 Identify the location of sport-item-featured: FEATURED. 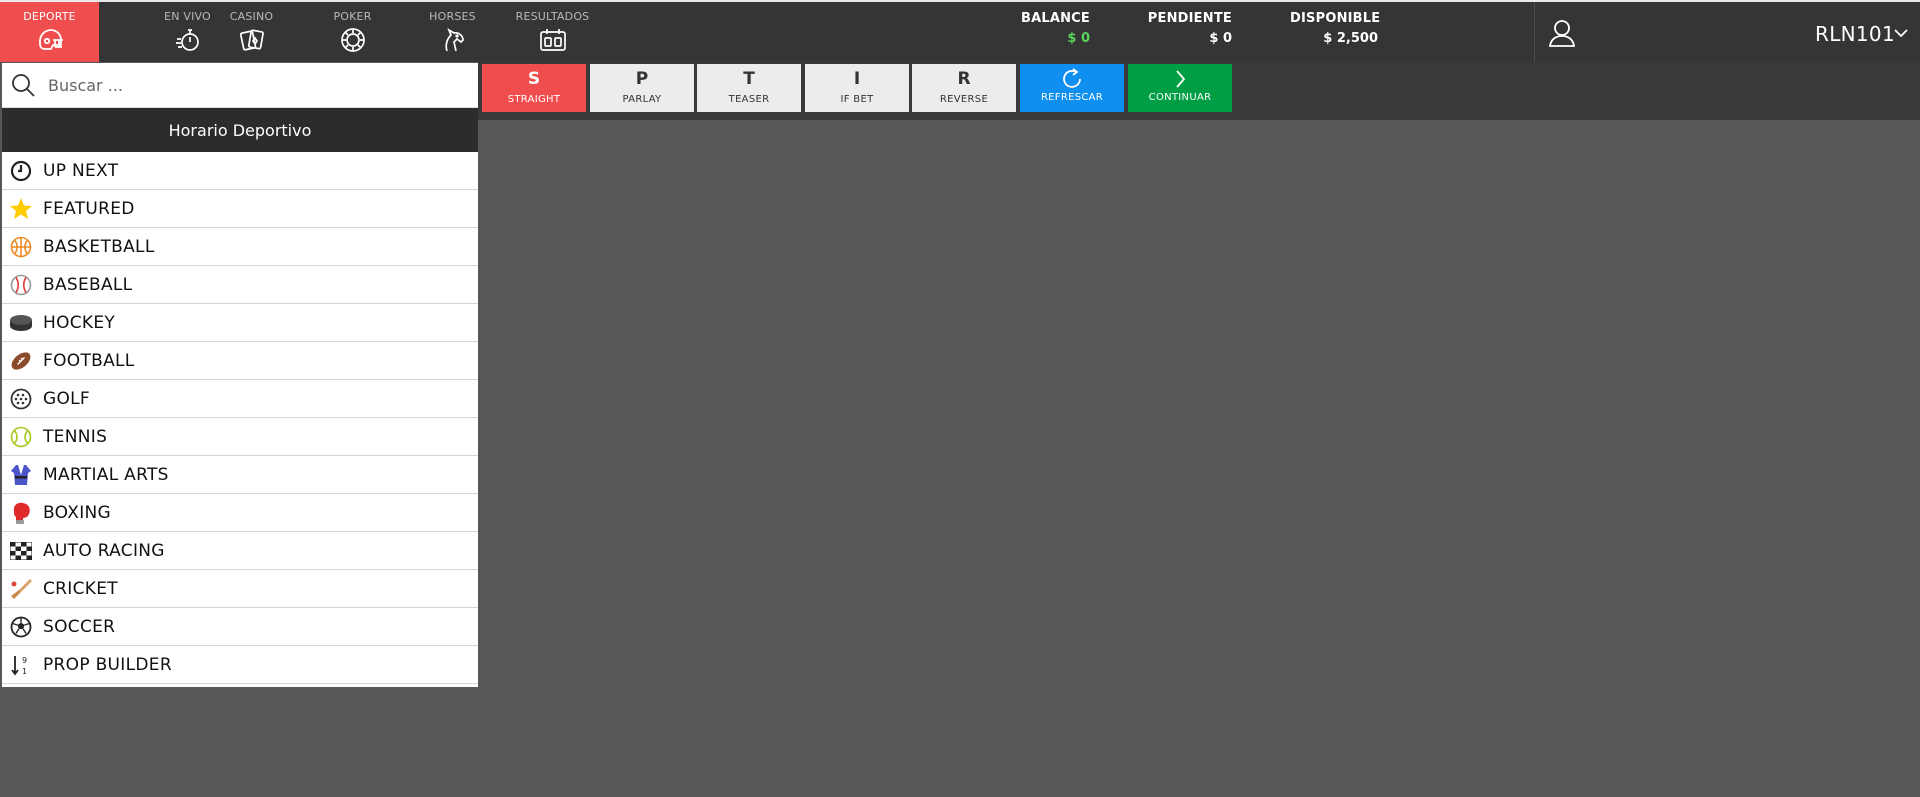
(240, 209).